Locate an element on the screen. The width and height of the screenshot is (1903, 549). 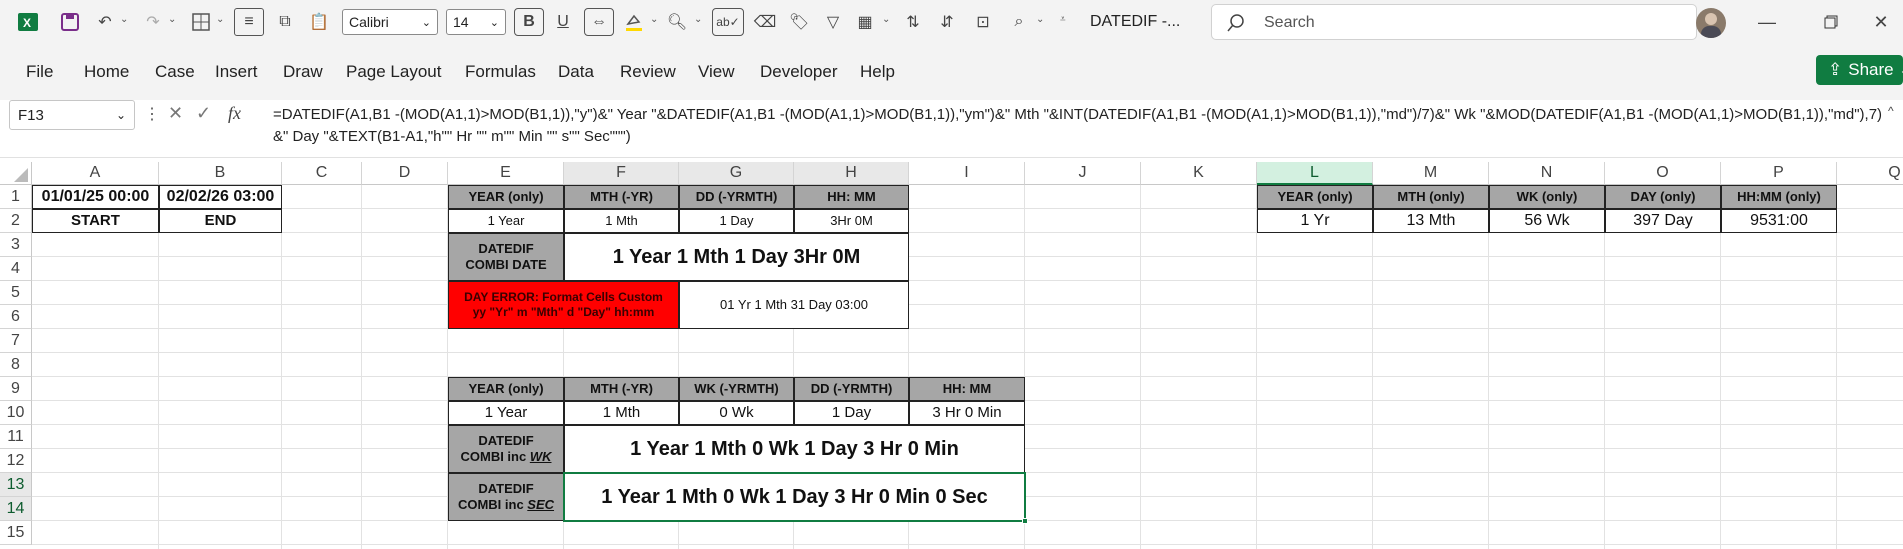
tab-help: Help is located at coordinates (877, 72).